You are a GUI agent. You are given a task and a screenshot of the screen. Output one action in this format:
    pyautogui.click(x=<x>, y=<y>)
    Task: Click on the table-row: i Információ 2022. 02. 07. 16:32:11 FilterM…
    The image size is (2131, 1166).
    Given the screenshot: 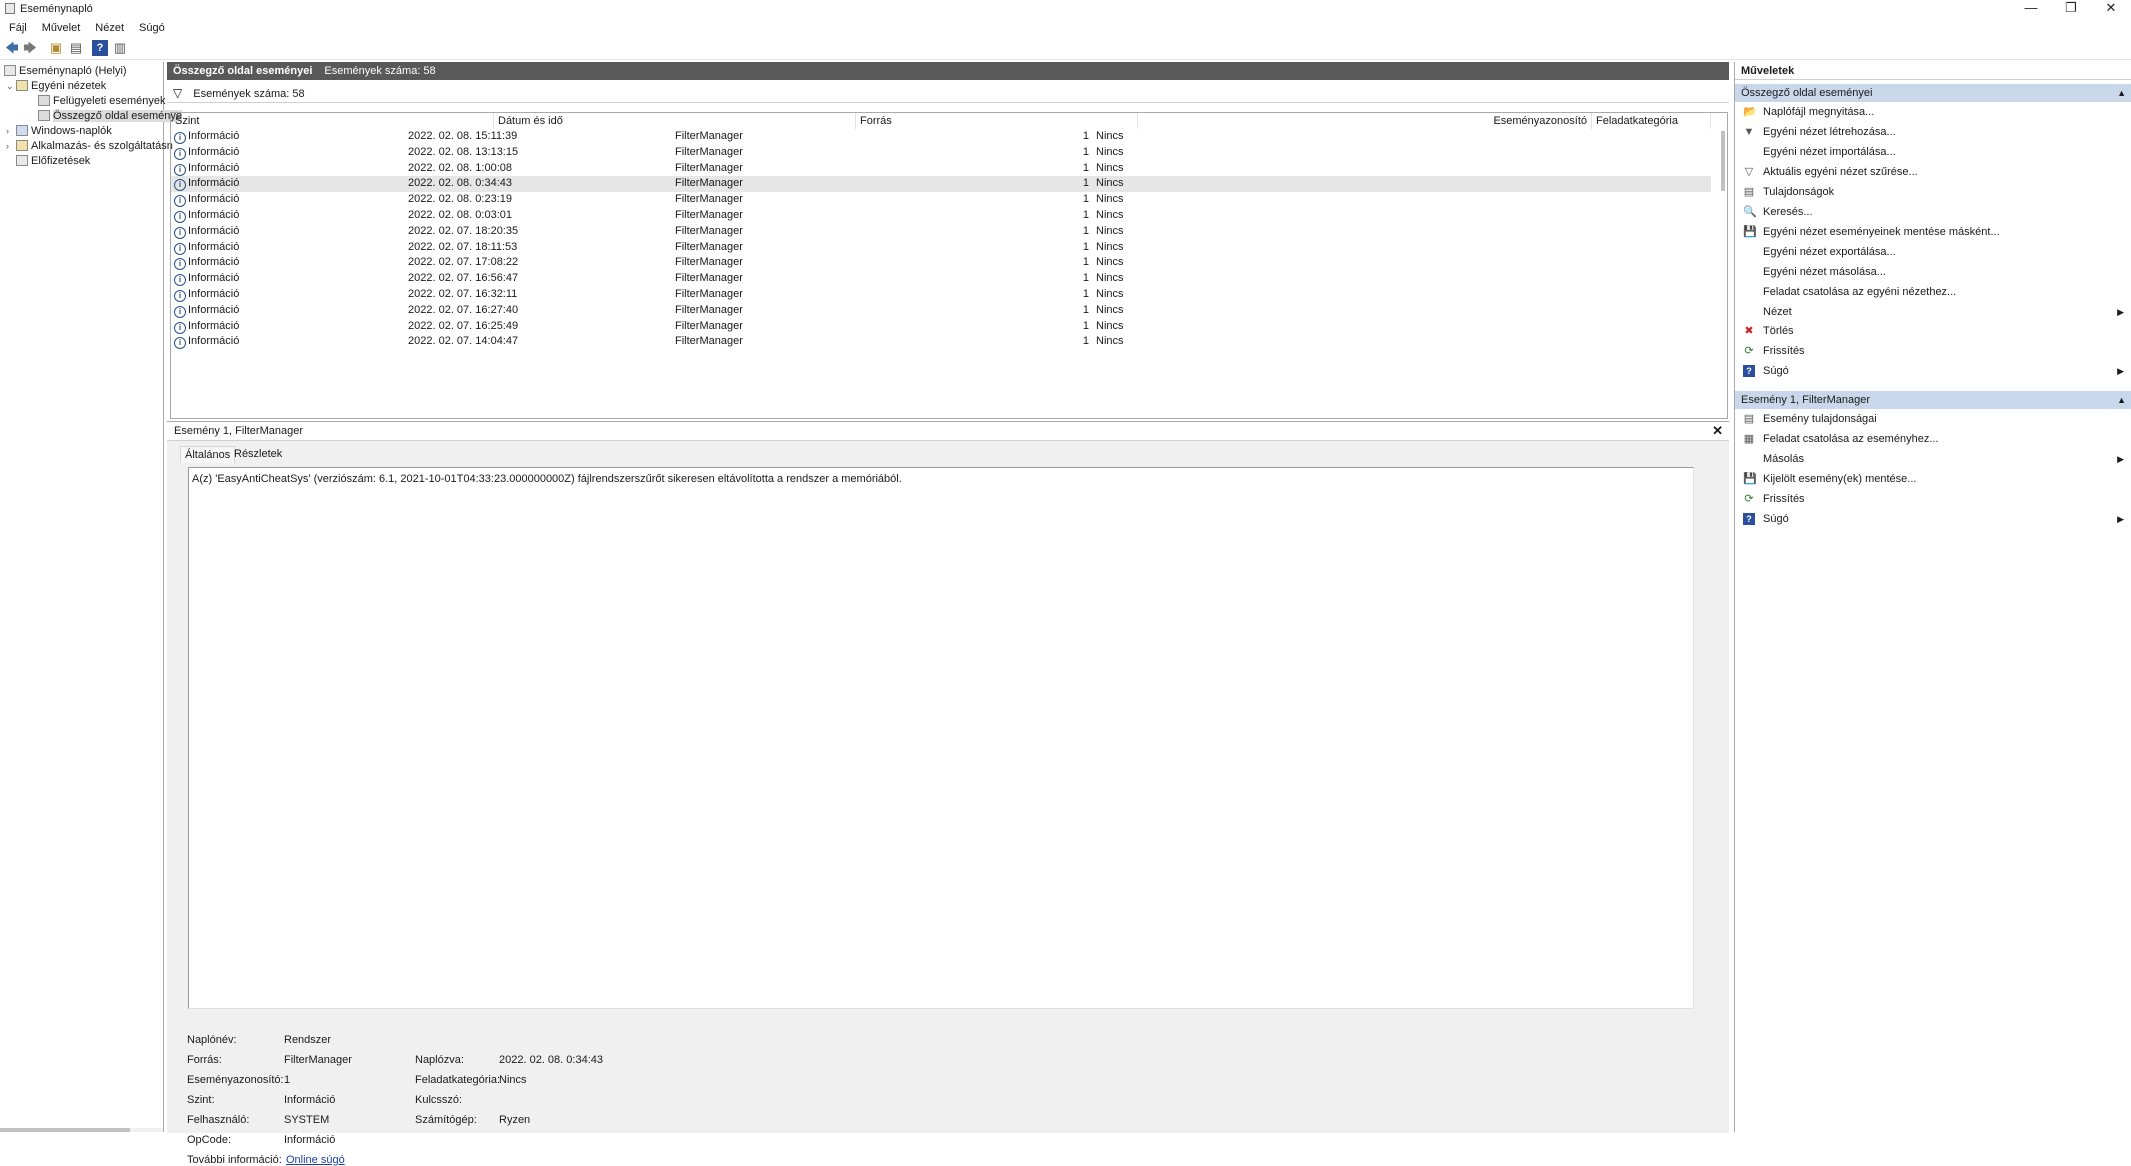 What is the action you would take?
    pyautogui.click(x=941, y=295)
    